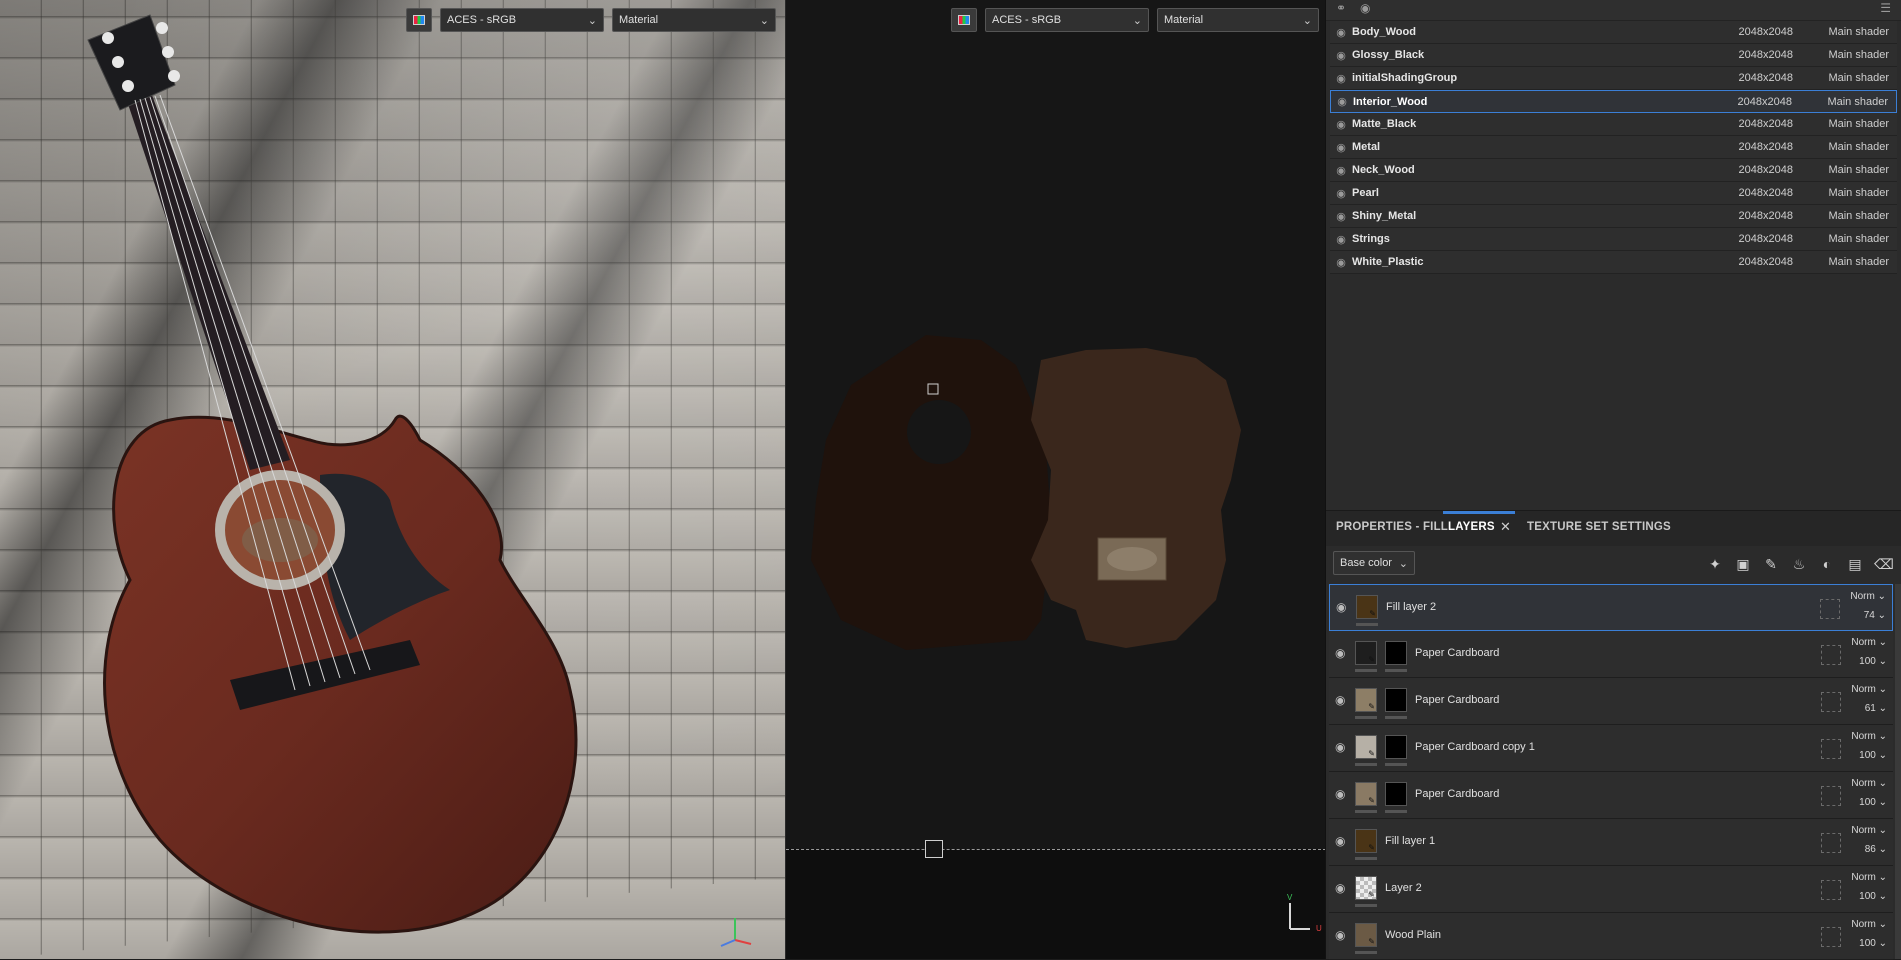 This screenshot has width=1901, height=960. I want to click on add-mask-icon: ▣, so click(1743, 564).